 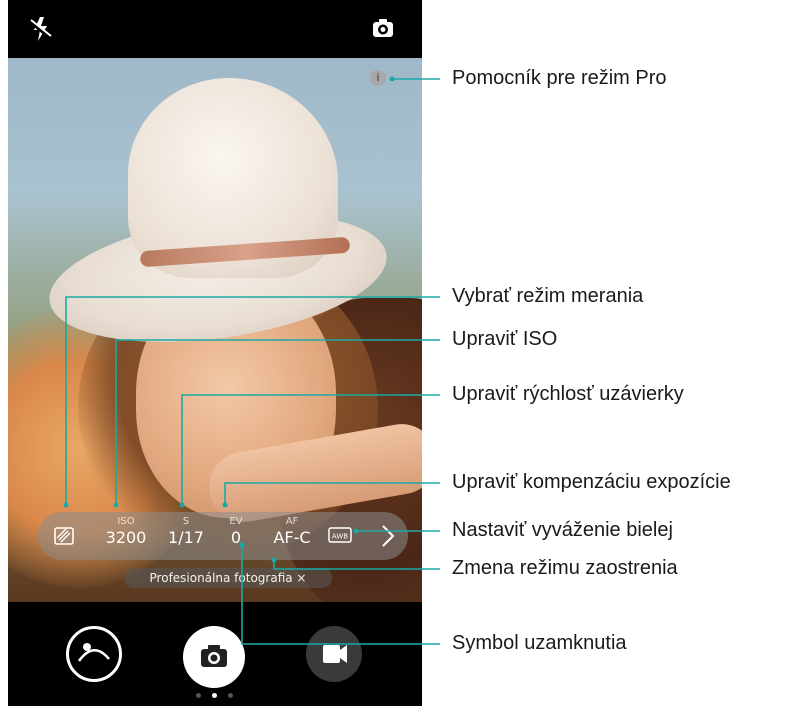 What do you see at coordinates (505, 339) in the screenshot?
I see `callout-iso: Upraviť ISO` at bounding box center [505, 339].